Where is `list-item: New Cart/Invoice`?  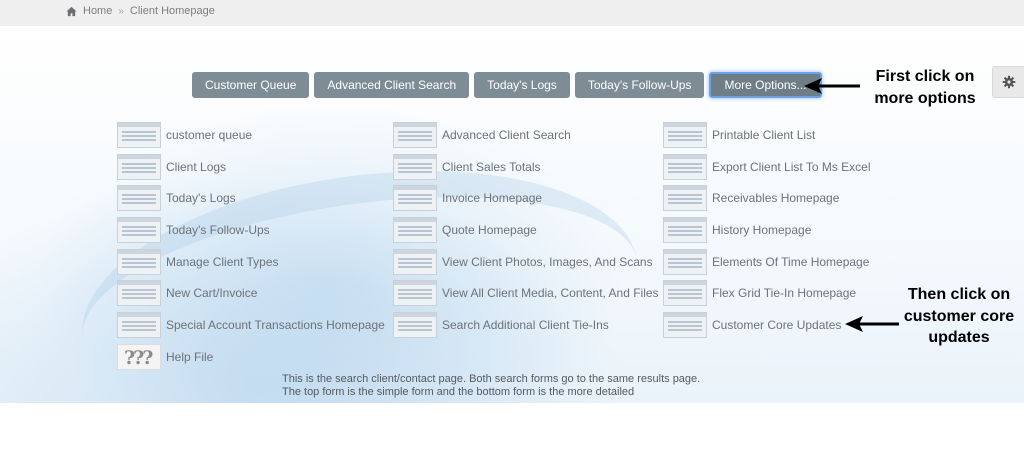 list-item: New Cart/Invoice is located at coordinates (251, 293).